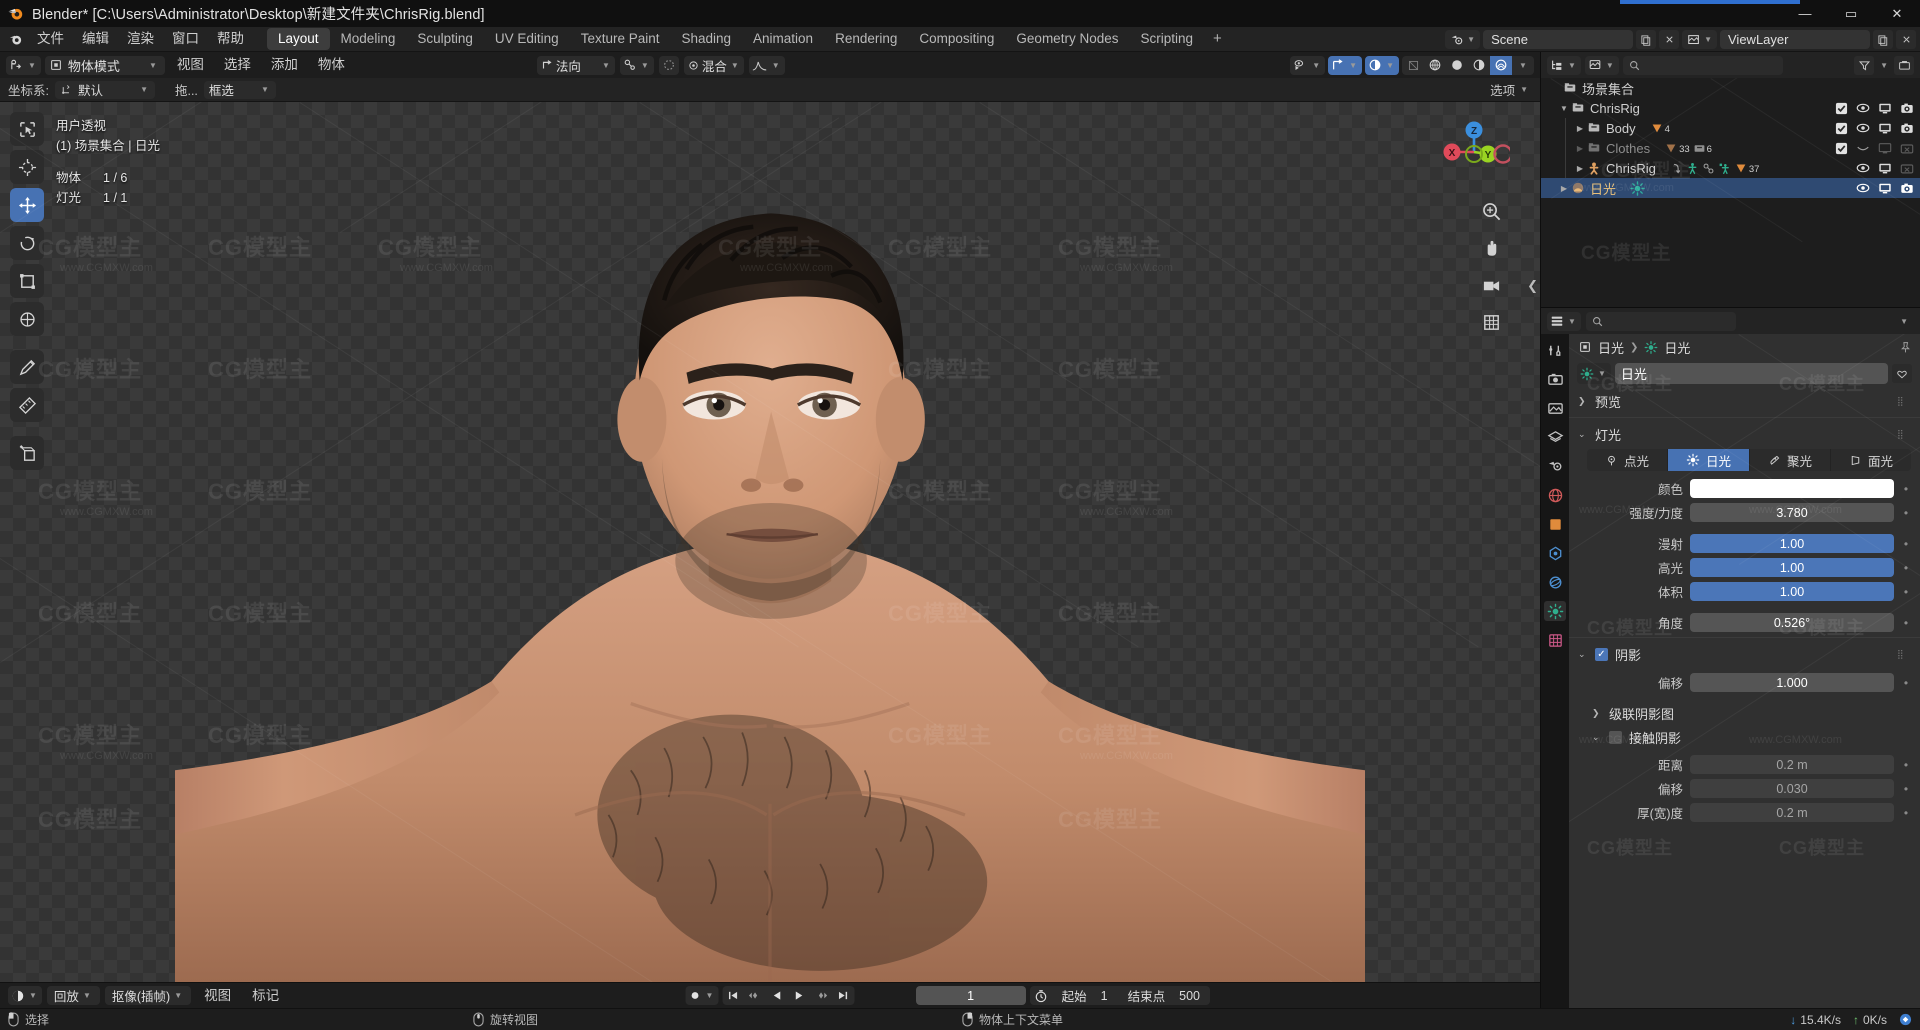 The width and height of the screenshot is (1920, 1030). Describe the element at coordinates (1744, 434) in the screenshot. I see `panel-light-header: ⌄ 灯光 ⣿` at that location.